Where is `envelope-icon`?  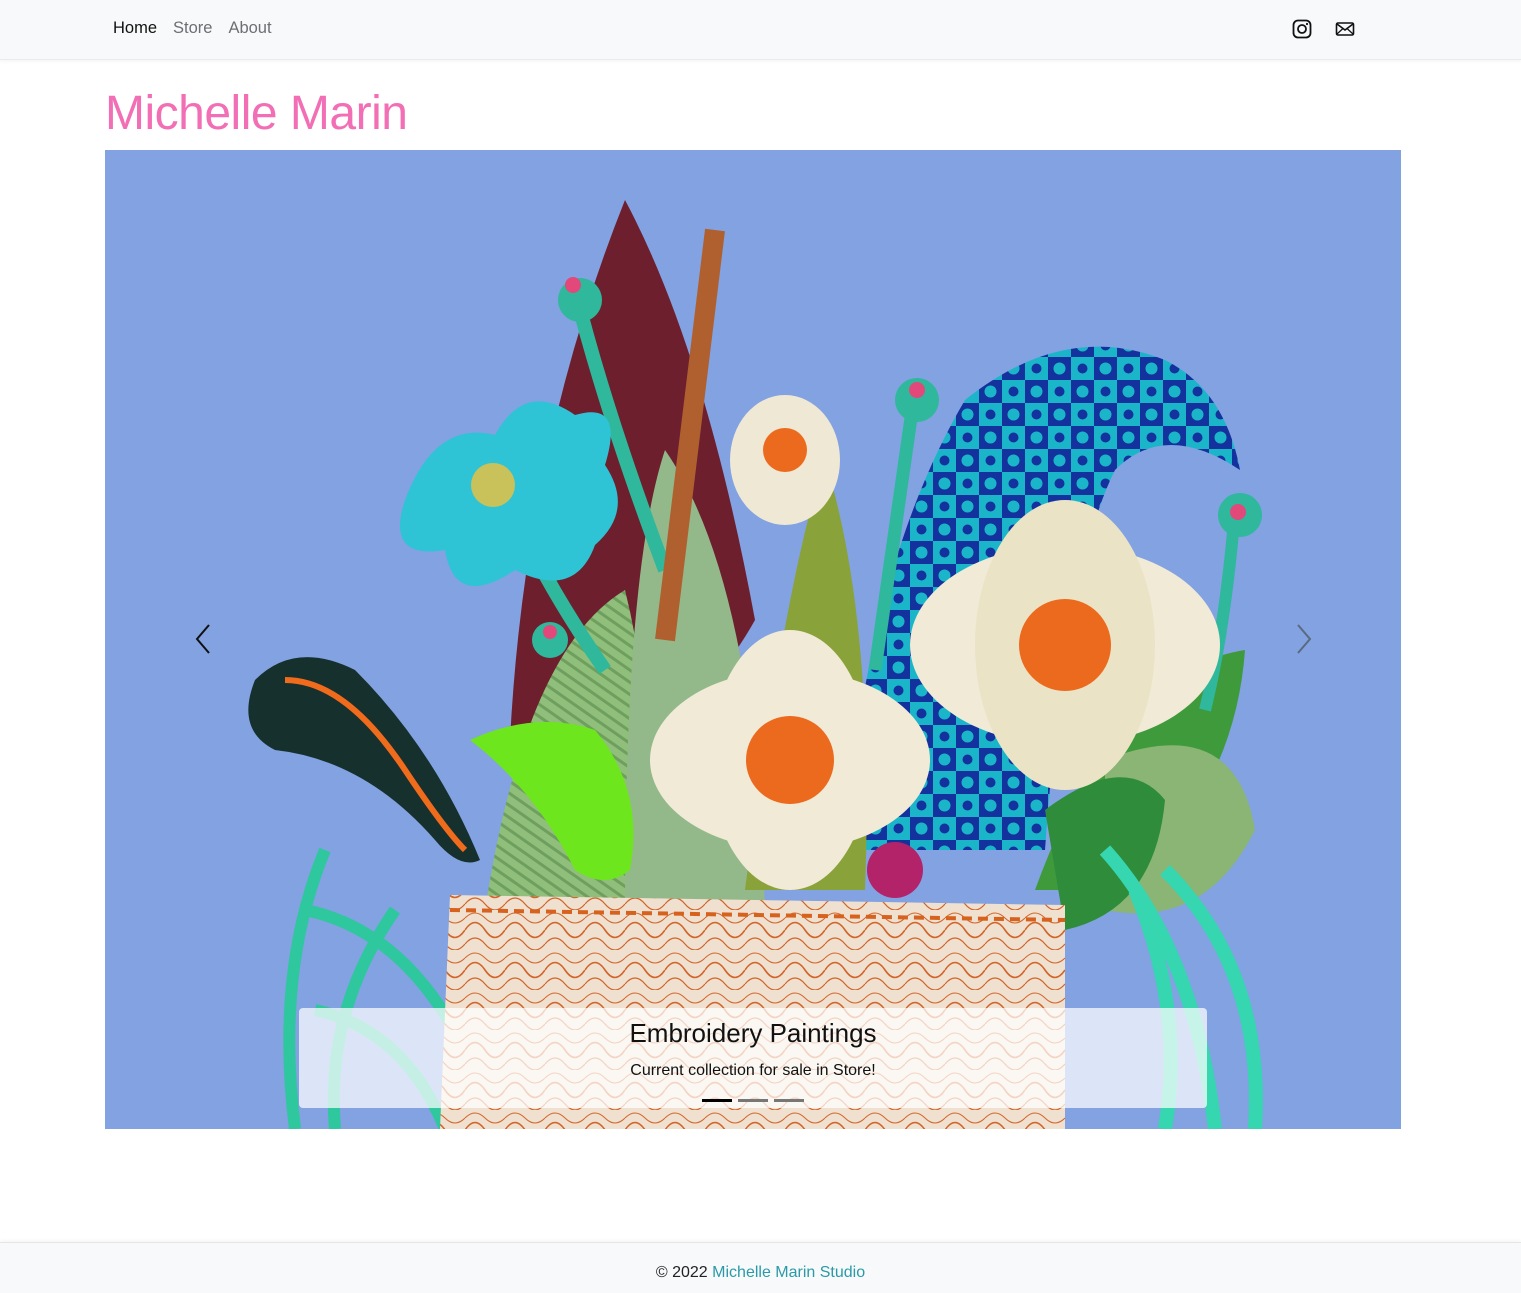 envelope-icon is located at coordinates (1345, 29).